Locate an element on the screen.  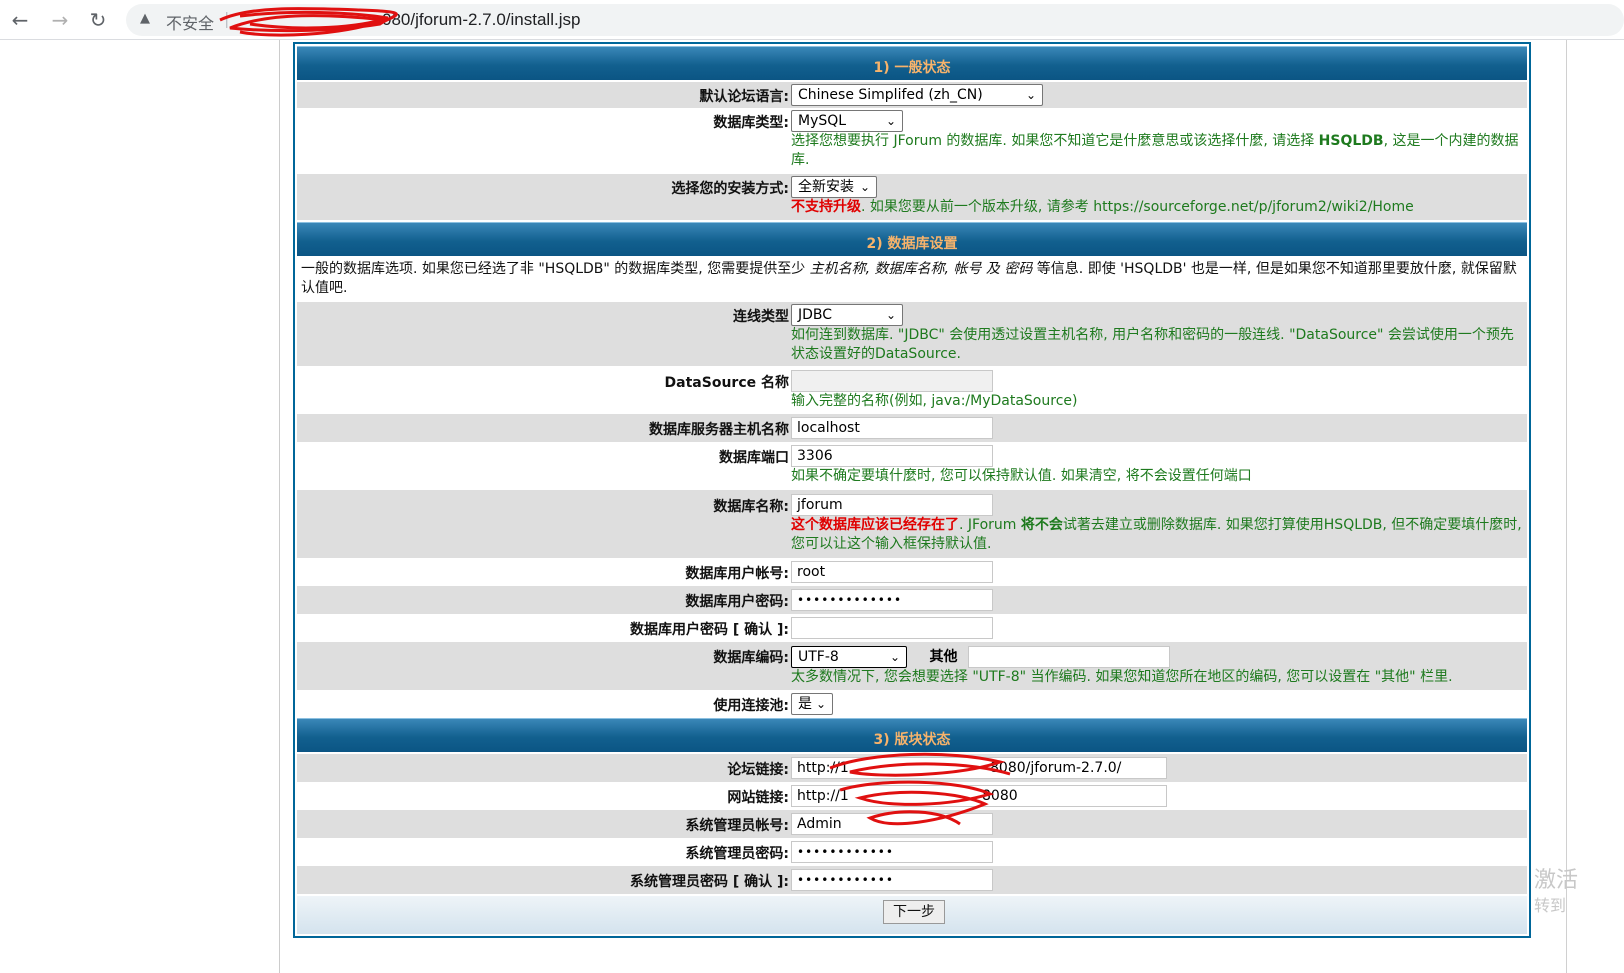
section-database-title: 2) 数据库设置 is located at coordinates (912, 244).